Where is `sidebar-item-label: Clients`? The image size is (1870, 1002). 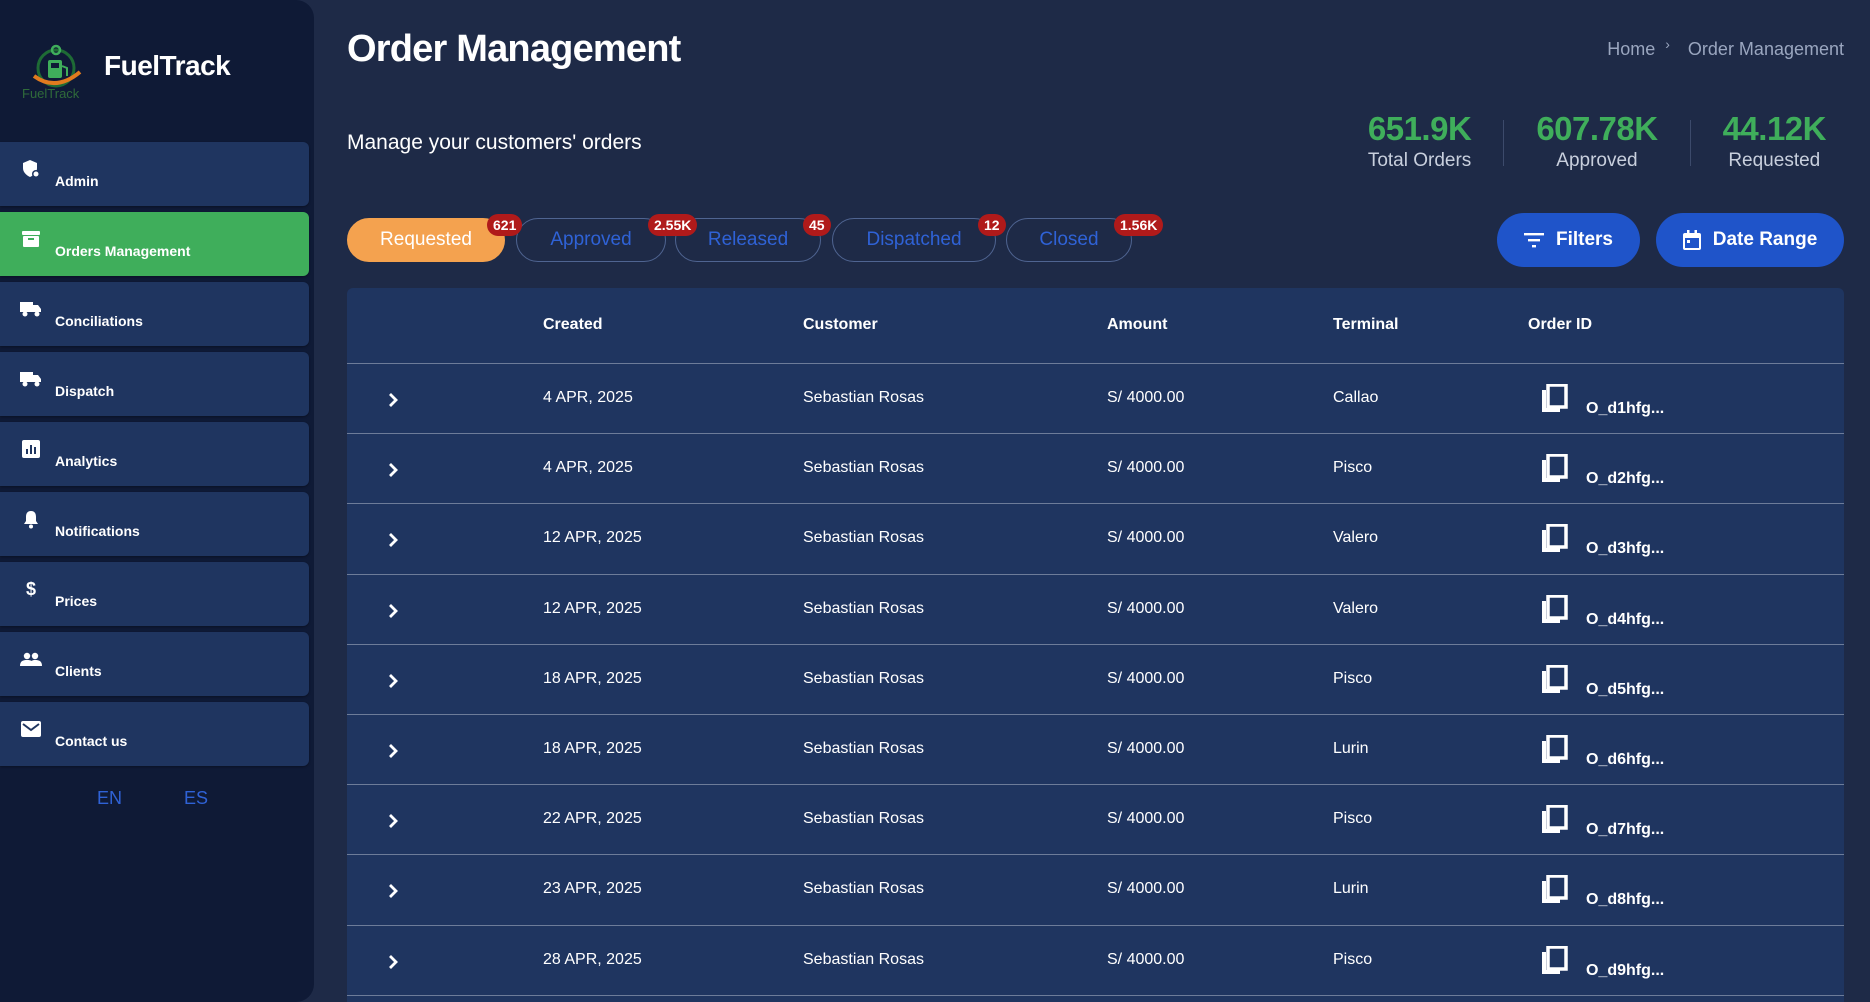
sidebar-item-label: Clients is located at coordinates (78, 671).